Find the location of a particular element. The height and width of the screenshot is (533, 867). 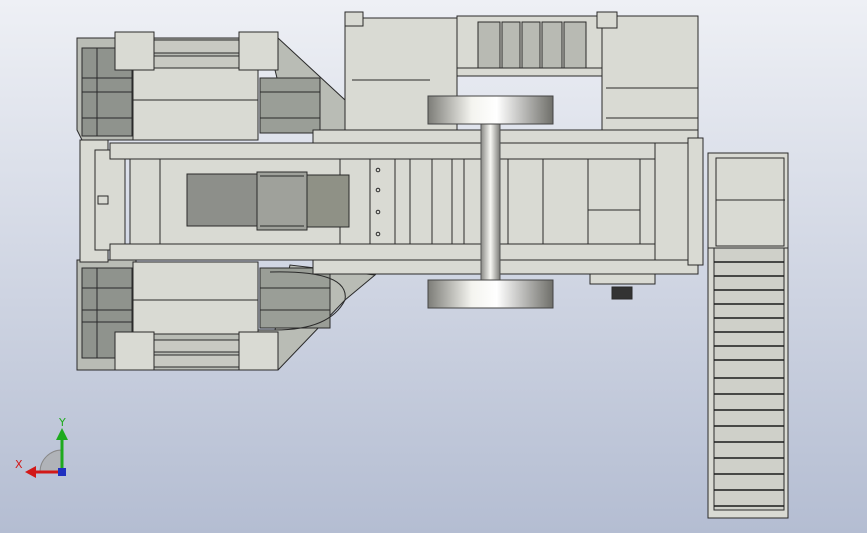

x-axis-label: X is located at coordinates (19, 464).